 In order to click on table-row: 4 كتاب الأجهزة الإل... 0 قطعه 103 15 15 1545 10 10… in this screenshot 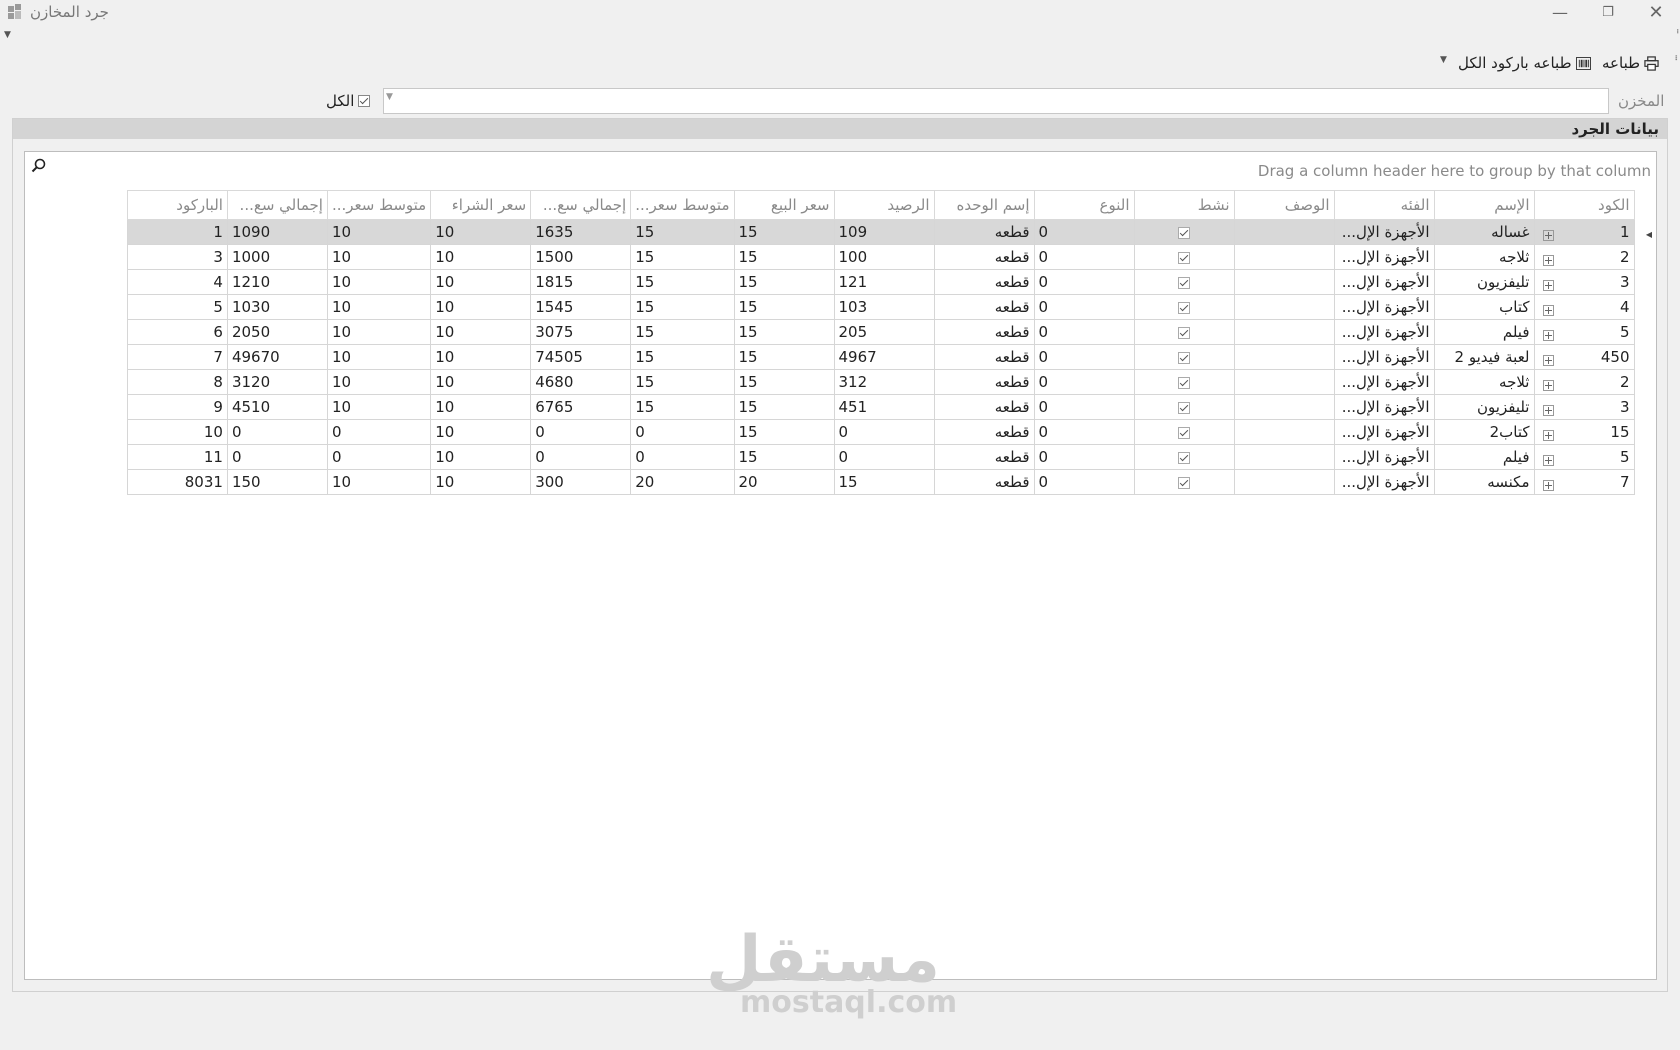, I will do `click(891, 307)`.